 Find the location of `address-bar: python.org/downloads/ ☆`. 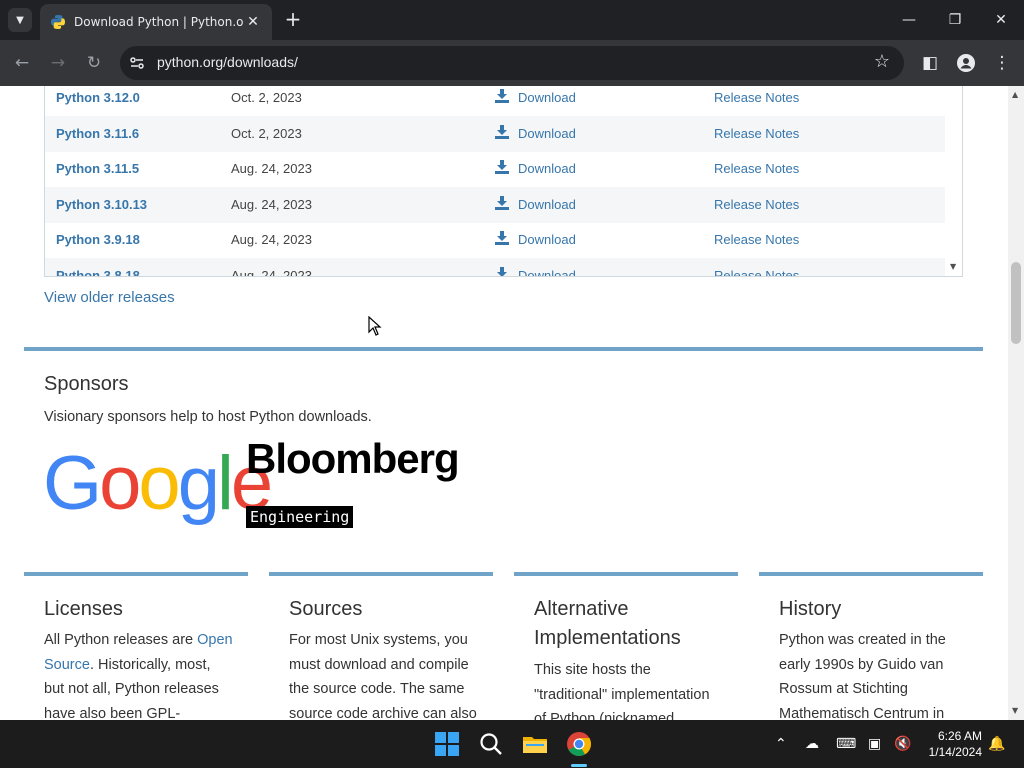

address-bar: python.org/downloads/ ☆ is located at coordinates (512, 63).